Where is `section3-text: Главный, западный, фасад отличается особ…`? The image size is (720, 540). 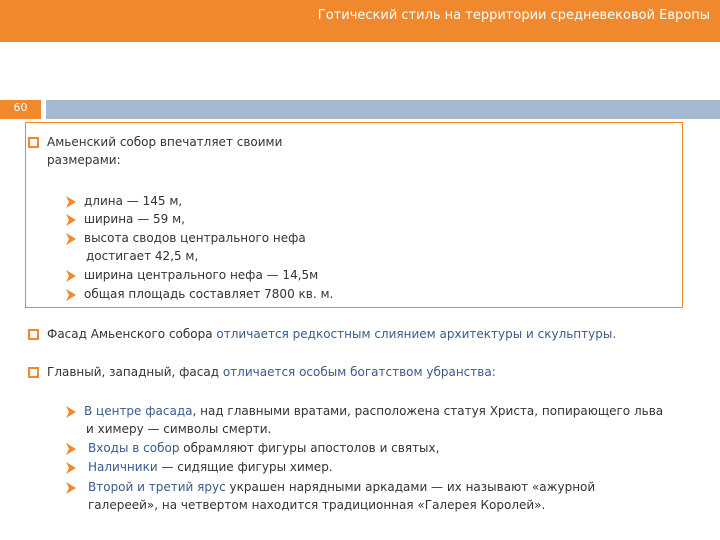 section3-text: Главный, западный, фасад отличается особ… is located at coordinates (271, 372).